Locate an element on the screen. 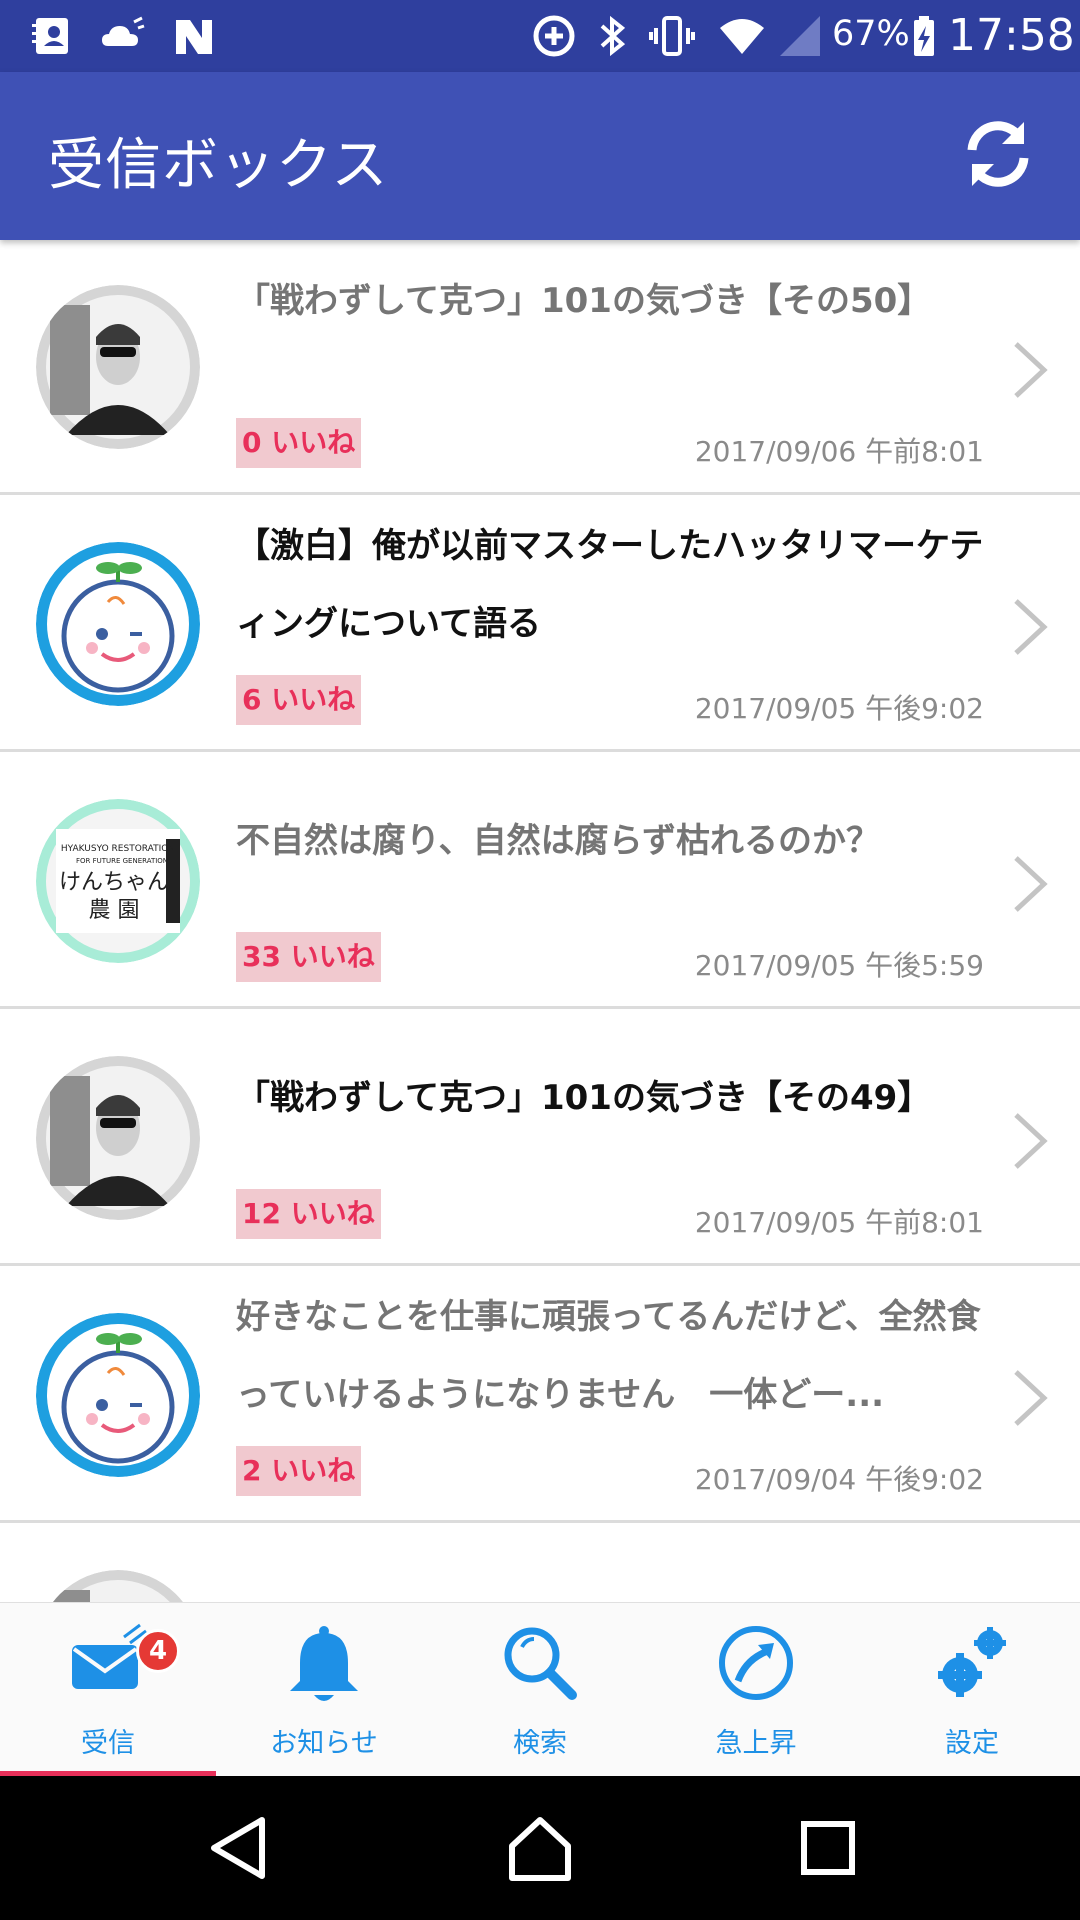  status-bar: 67% 17:58 is located at coordinates (540, 36).